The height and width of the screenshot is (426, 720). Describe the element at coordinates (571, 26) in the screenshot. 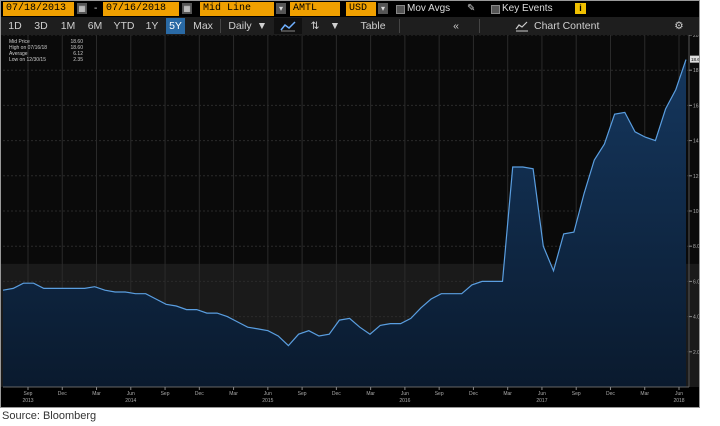

I see `chart-content-button: Chart Content` at that location.